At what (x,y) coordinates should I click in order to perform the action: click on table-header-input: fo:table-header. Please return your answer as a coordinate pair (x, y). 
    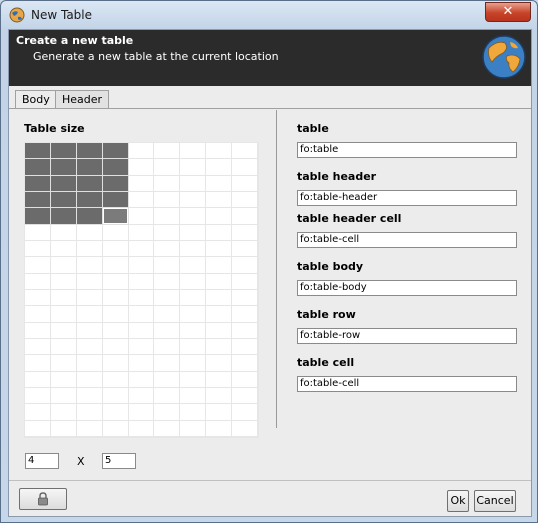
    Looking at the image, I should click on (407, 198).